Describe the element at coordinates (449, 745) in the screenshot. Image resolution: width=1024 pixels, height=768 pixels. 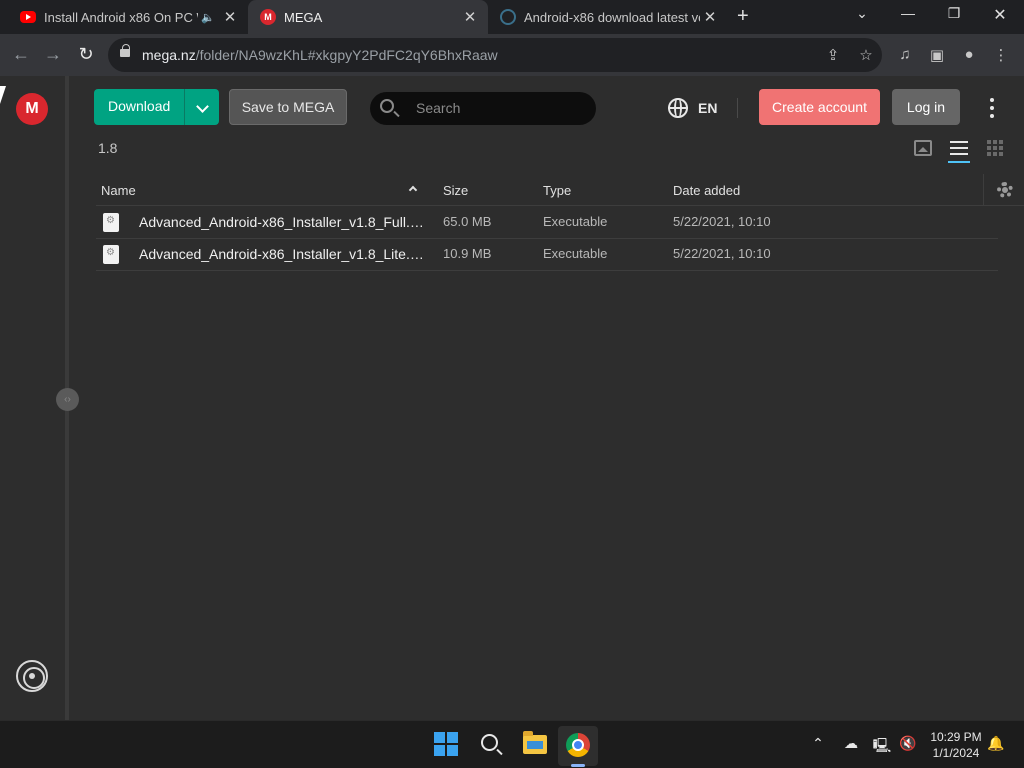
I see `windows-start-icon` at that location.